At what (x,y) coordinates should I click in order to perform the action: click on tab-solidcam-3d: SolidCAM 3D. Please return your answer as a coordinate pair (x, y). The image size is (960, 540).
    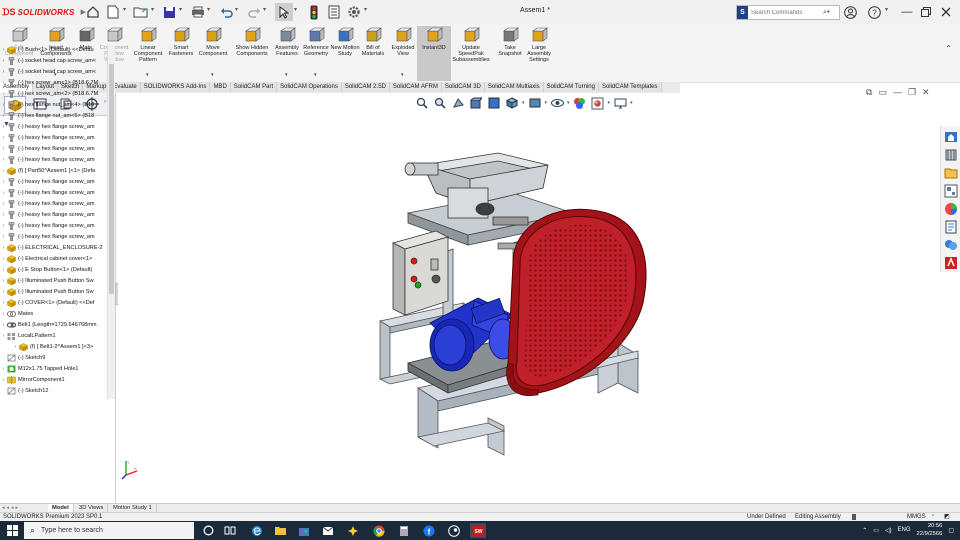
    Looking at the image, I should click on (463, 87).